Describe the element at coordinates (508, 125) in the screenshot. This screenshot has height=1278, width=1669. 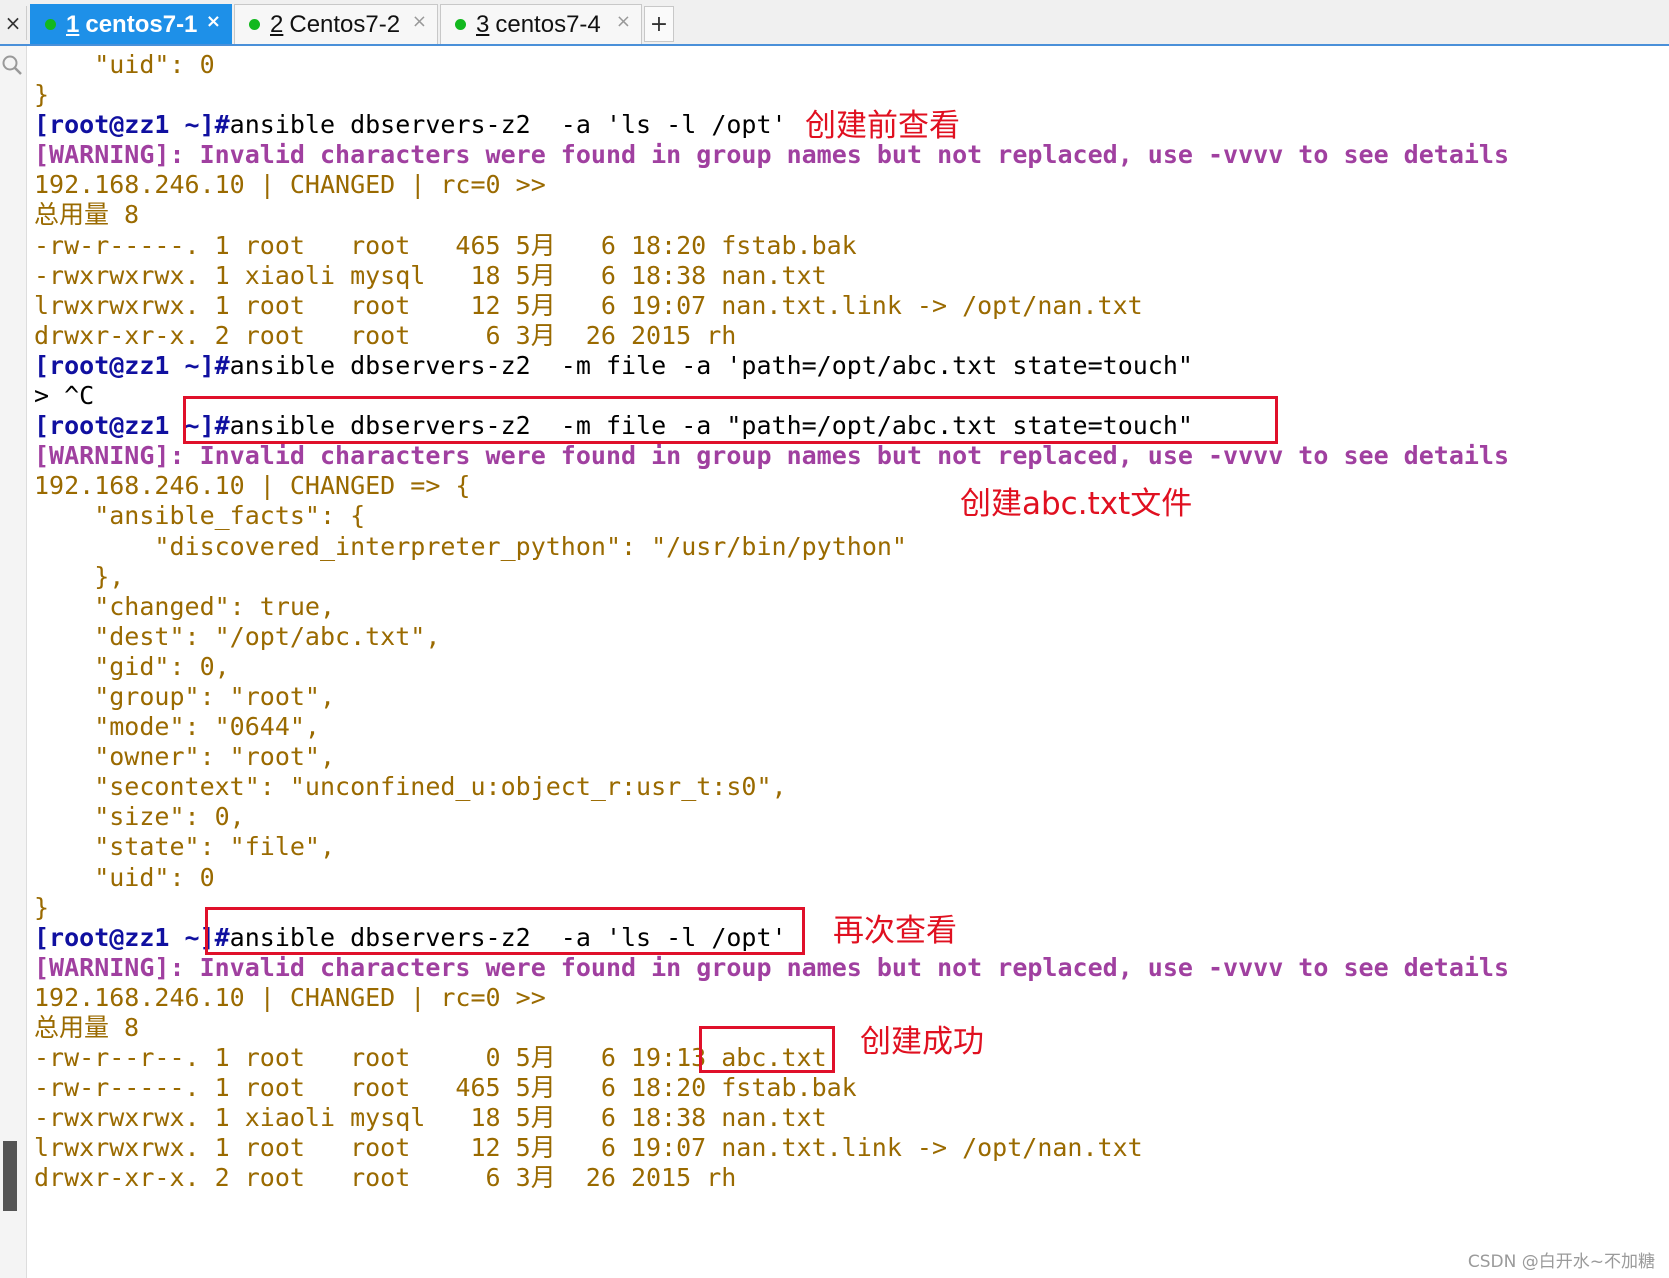
I see `command-text: ansible dbservers-z2 -a 'ls -l /opt'` at that location.